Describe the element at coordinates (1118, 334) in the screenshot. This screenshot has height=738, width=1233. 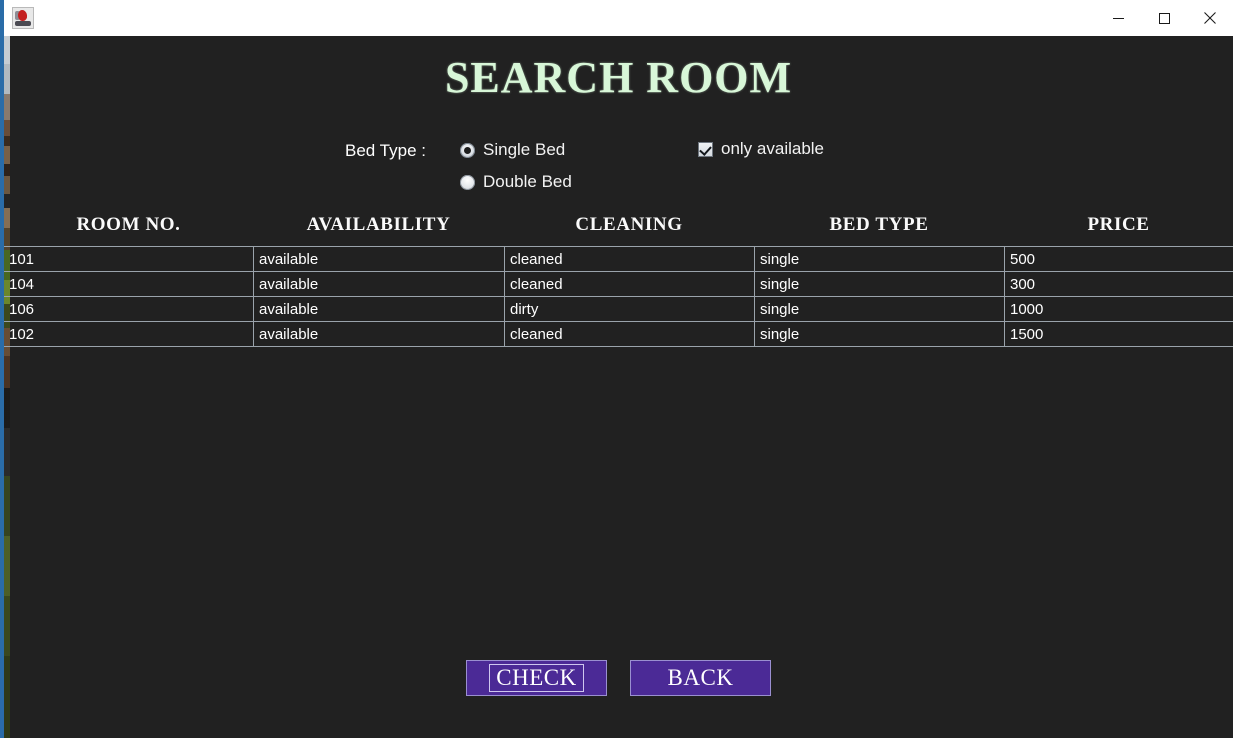
I see `cell-price: 1500` at that location.